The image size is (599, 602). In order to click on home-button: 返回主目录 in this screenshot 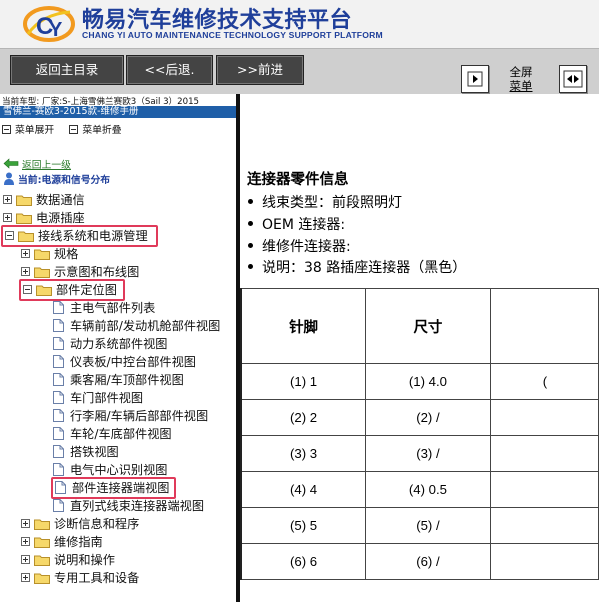, I will do `click(67, 70)`.